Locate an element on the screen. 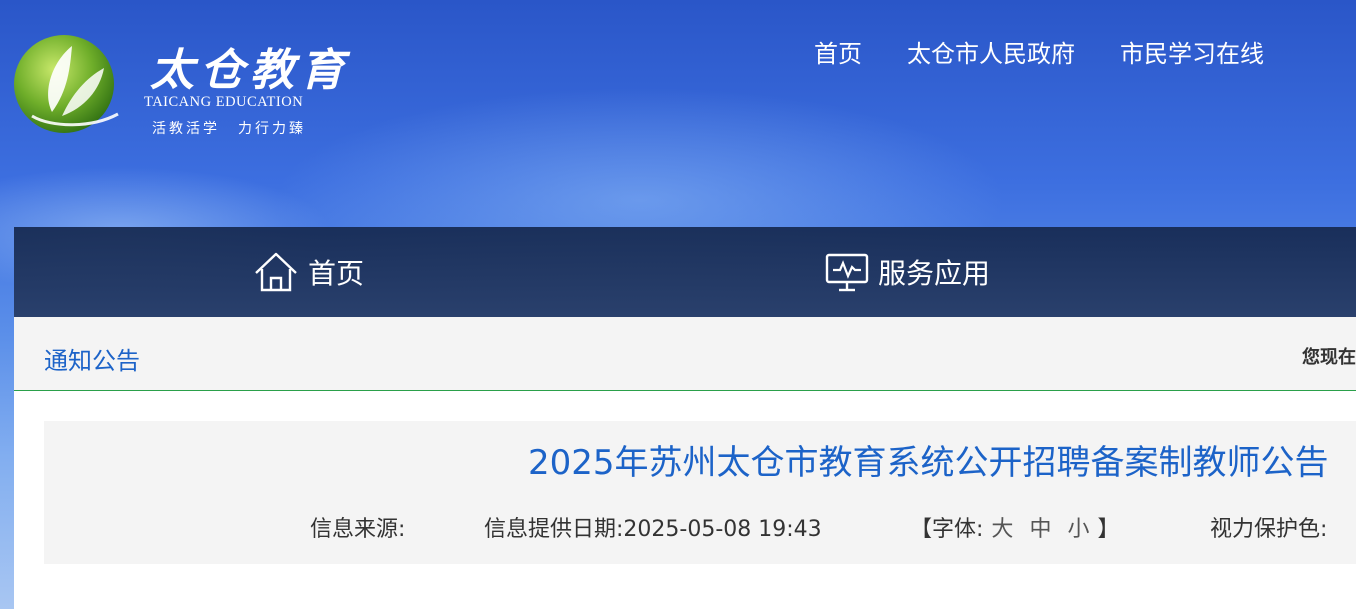  home-icon is located at coordinates (276, 272).